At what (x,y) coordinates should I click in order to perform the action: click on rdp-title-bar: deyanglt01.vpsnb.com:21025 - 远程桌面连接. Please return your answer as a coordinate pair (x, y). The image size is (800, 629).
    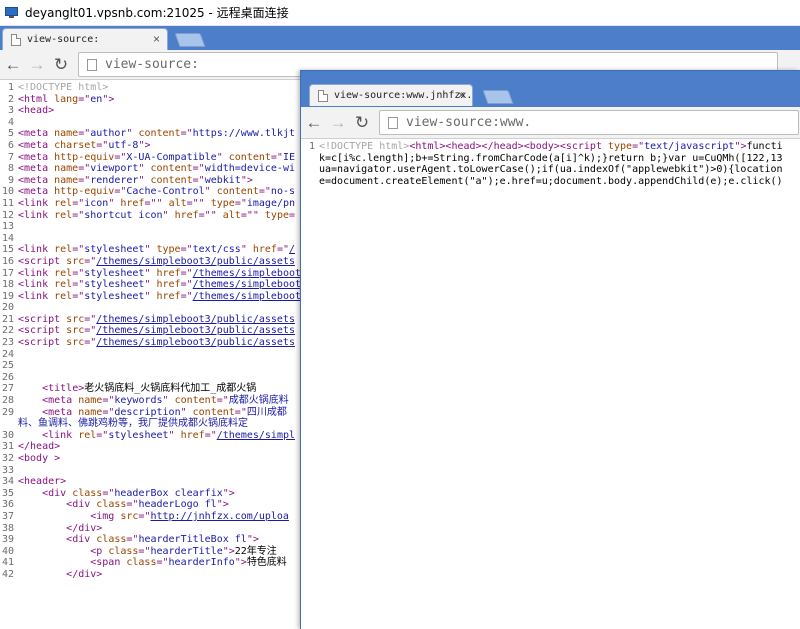
    Looking at the image, I should click on (400, 13).